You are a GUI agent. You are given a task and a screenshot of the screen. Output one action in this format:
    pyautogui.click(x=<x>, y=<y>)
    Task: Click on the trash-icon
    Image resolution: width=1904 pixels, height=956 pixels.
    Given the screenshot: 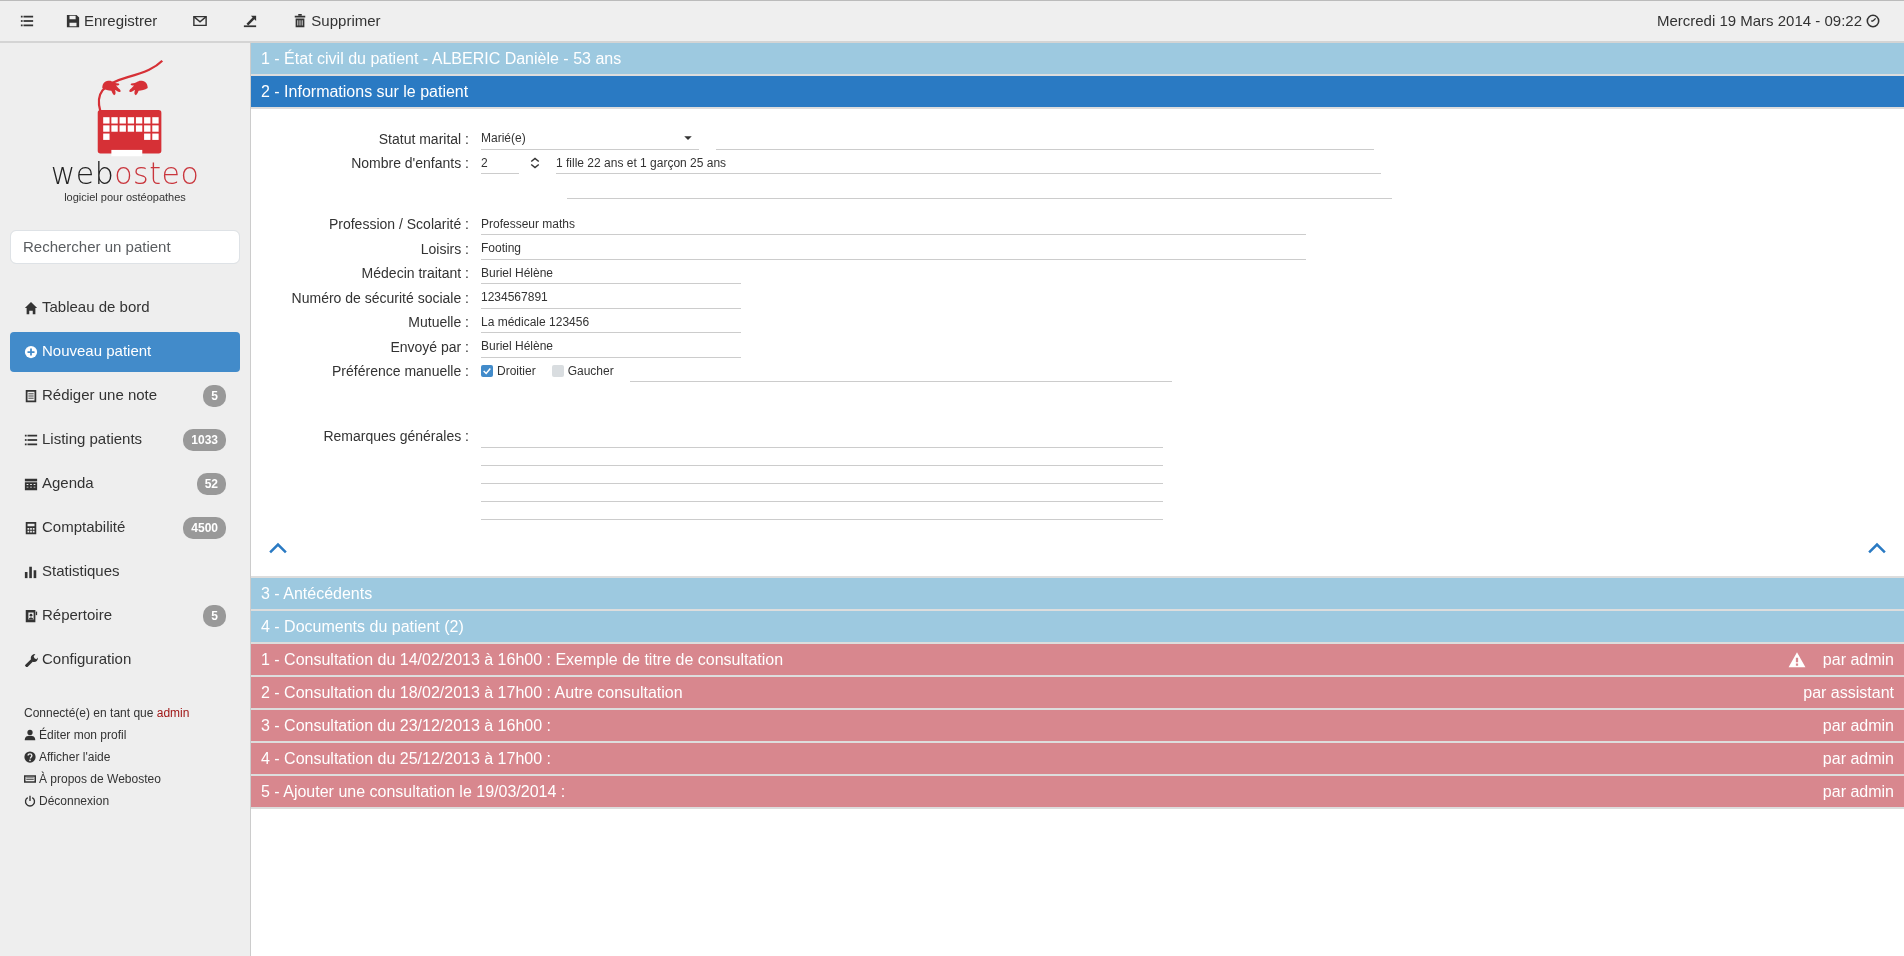 What is the action you would take?
    pyautogui.click(x=300, y=21)
    